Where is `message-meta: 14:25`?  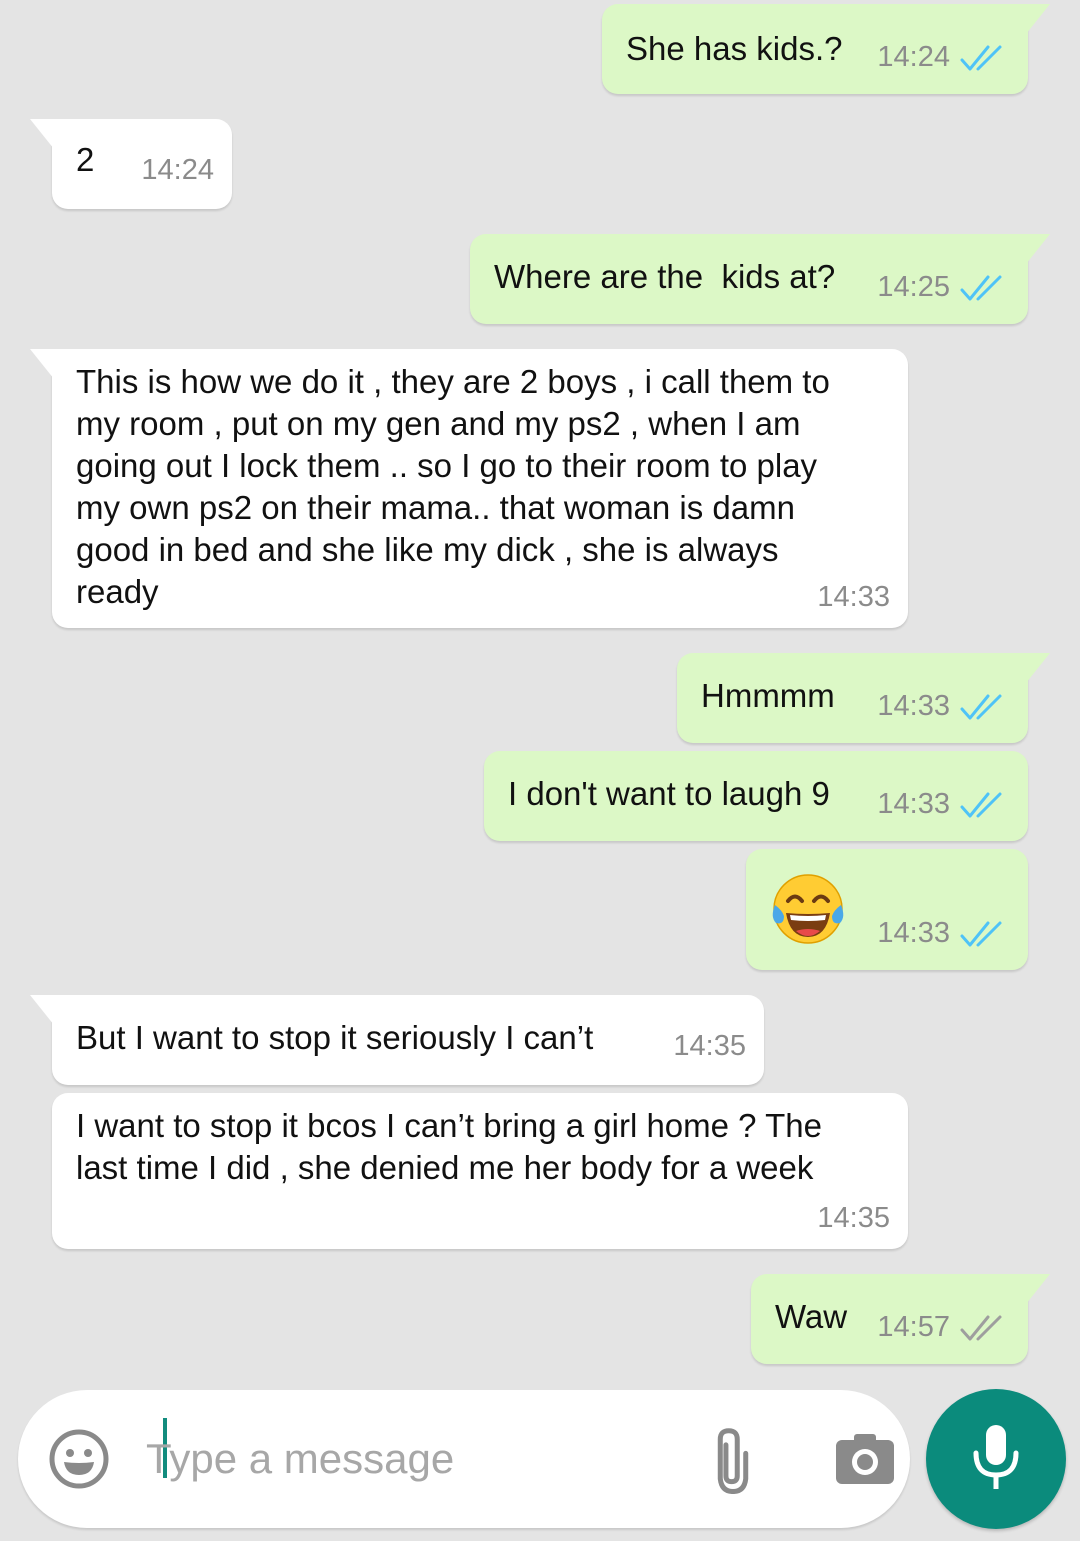 message-meta: 14:25 is located at coordinates (941, 287).